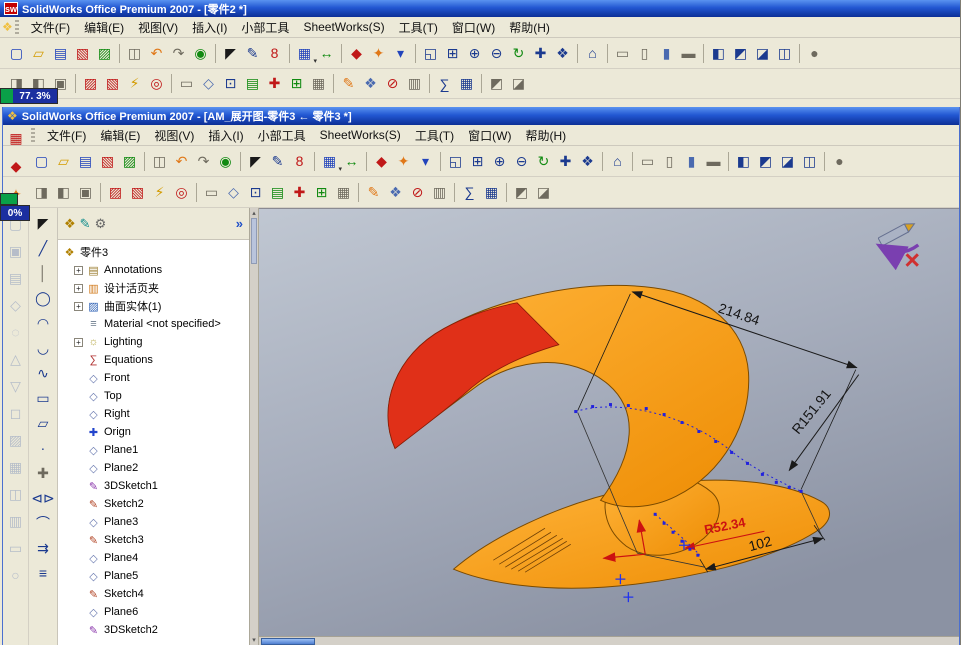 The height and width of the screenshot is (645, 961). I want to click on tree-item: +◇Plane5, so click(153, 576).